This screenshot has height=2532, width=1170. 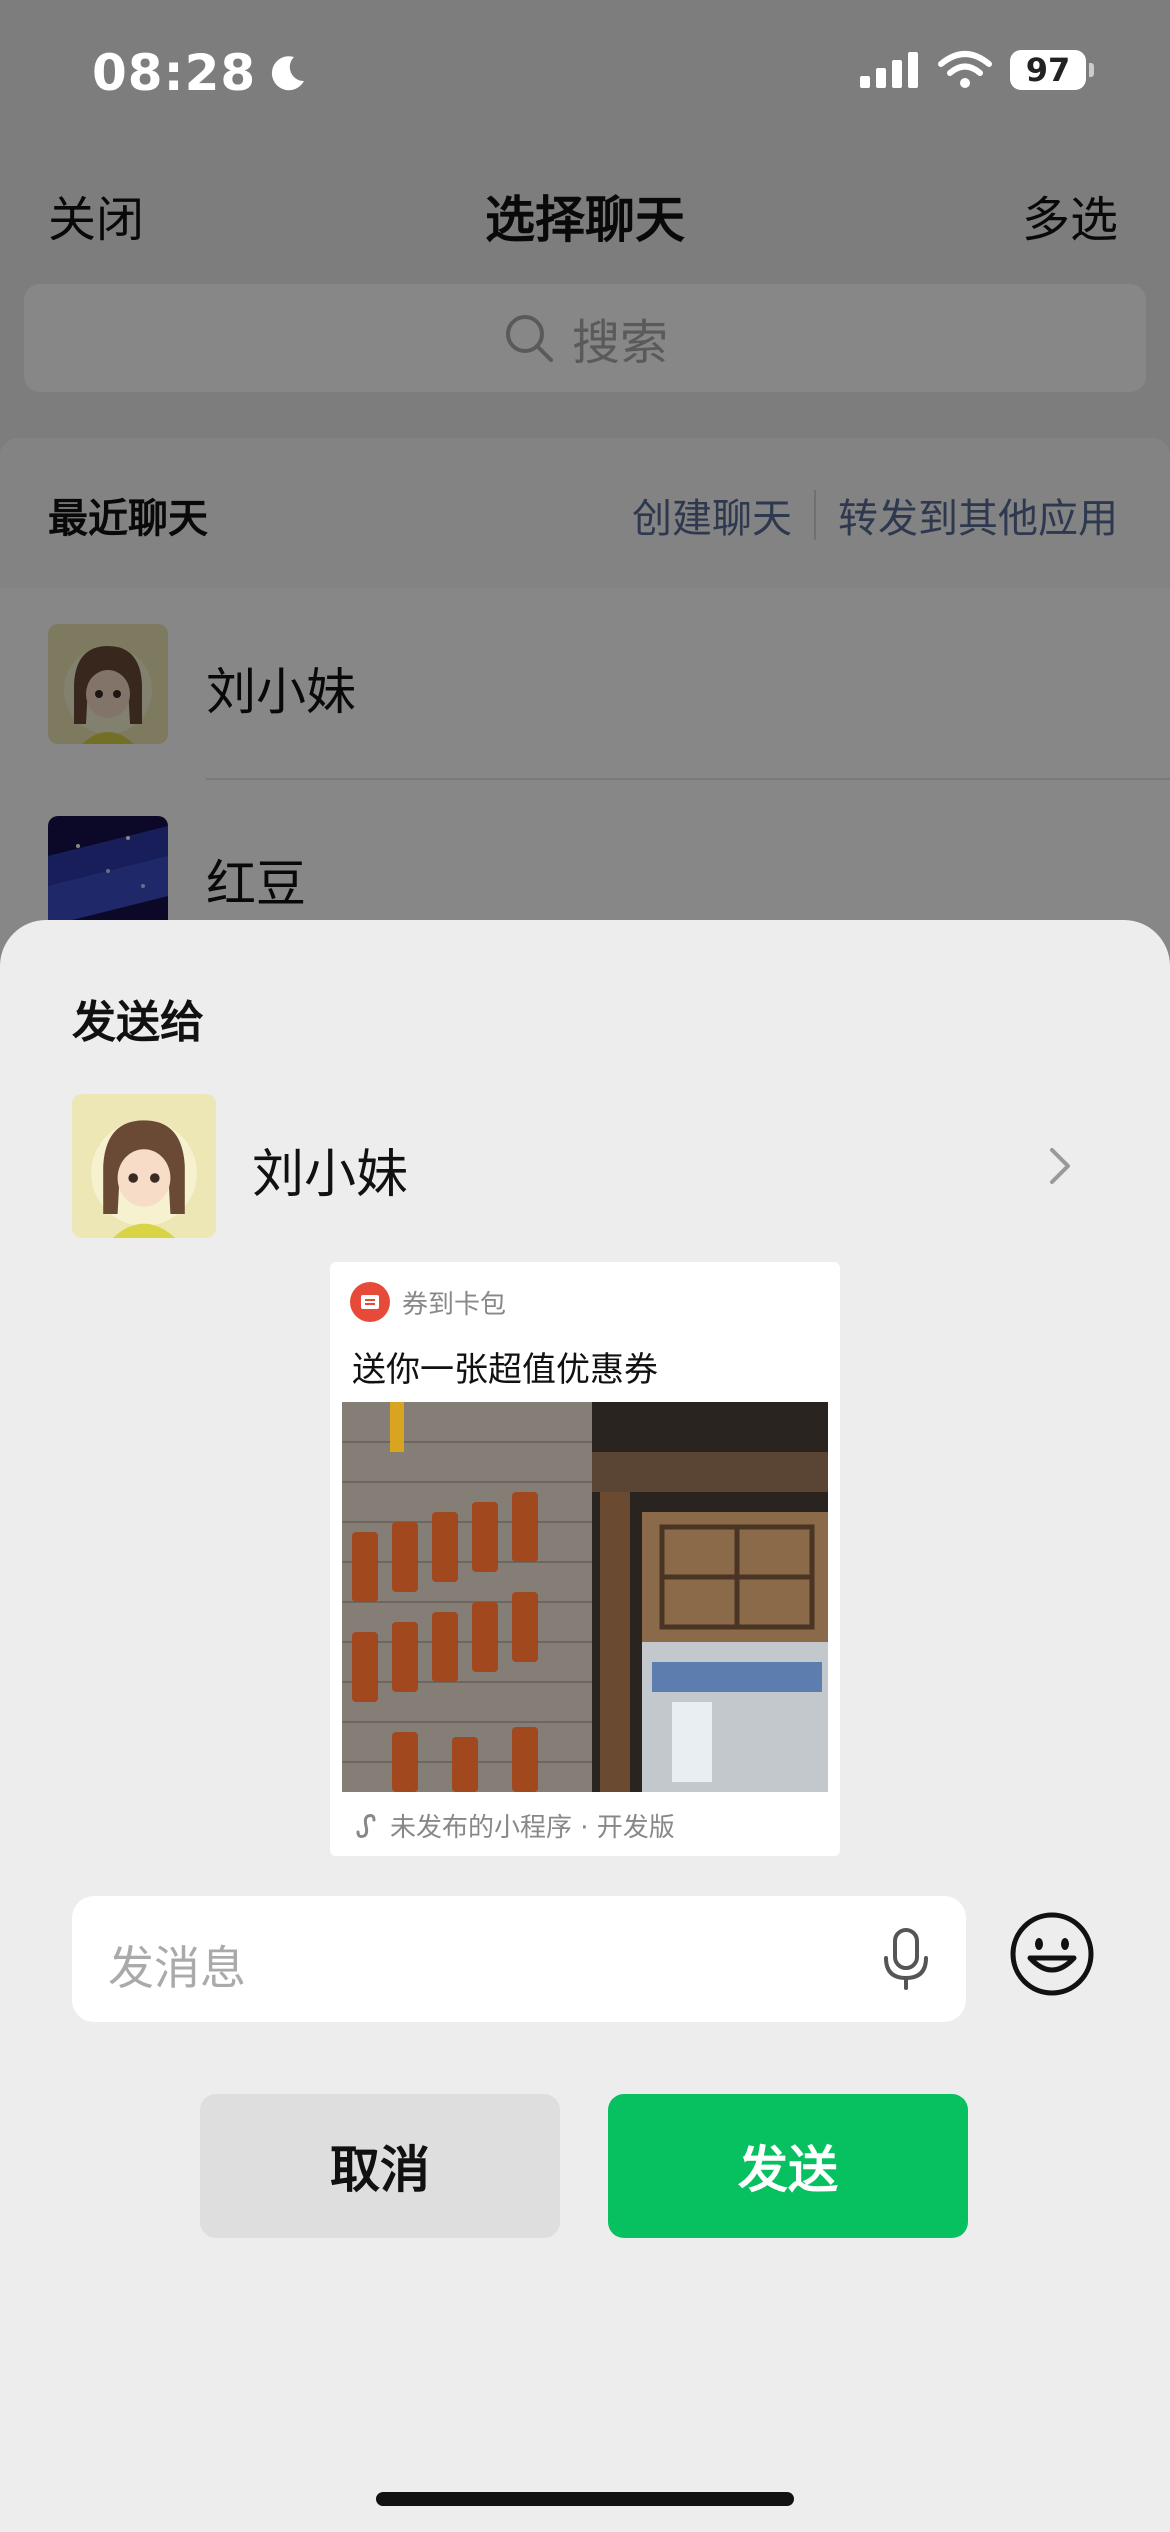 I want to click on mini-program-card: 券到卡包 送你一张超值优惠券 未发布的小程序 · 开发版, so click(x=585, y=1559).